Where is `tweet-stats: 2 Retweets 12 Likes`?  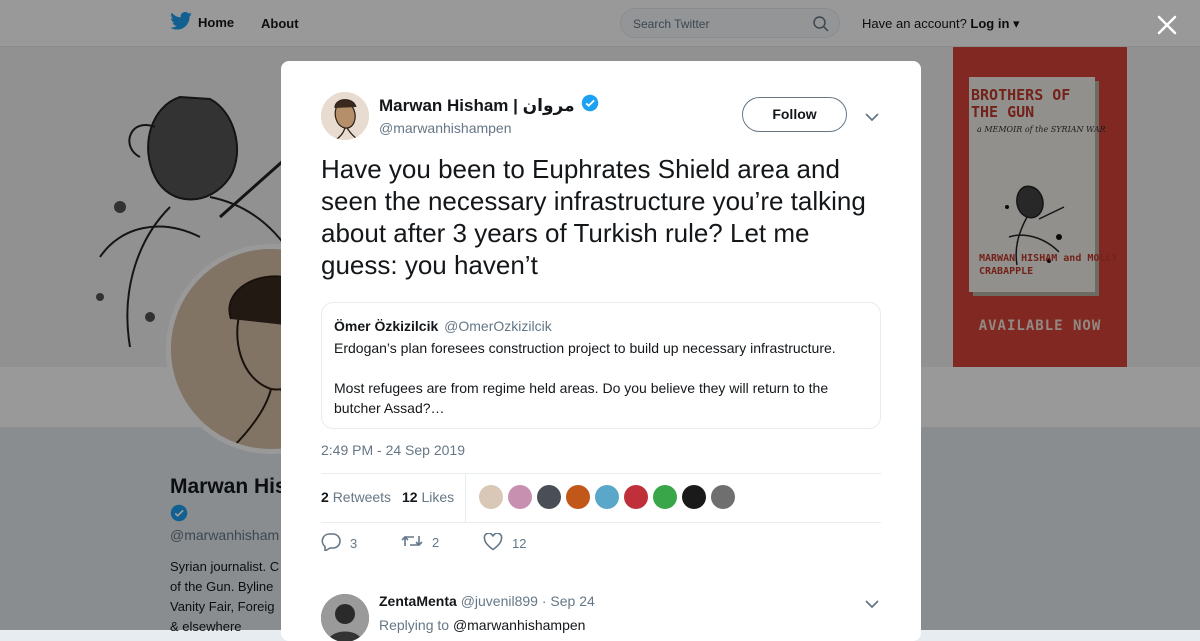 tweet-stats: 2 Retweets 12 Likes is located at coordinates (601, 498).